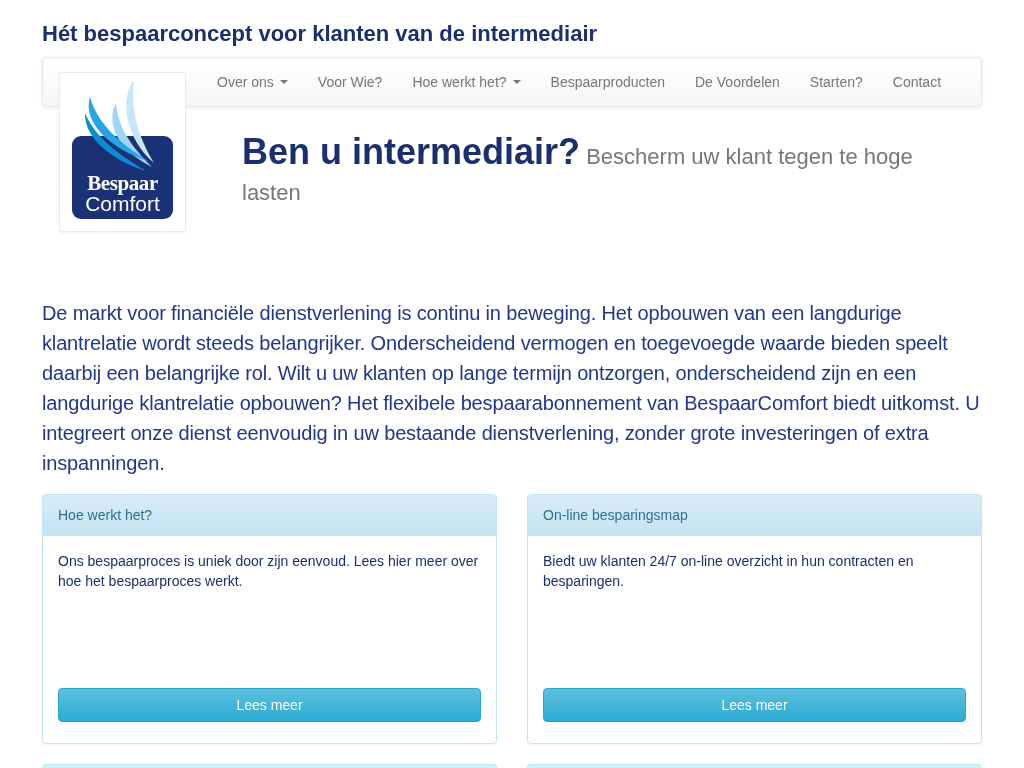 The image size is (1024, 768). I want to click on nav-link: Voor Wie?, so click(350, 82).